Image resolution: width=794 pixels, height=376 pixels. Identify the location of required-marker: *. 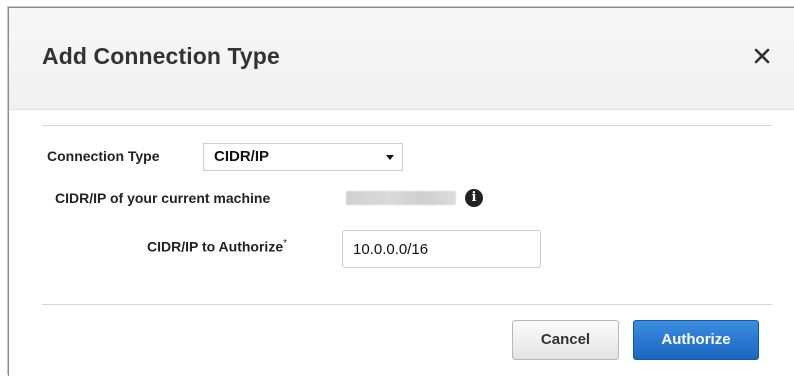
(285, 243).